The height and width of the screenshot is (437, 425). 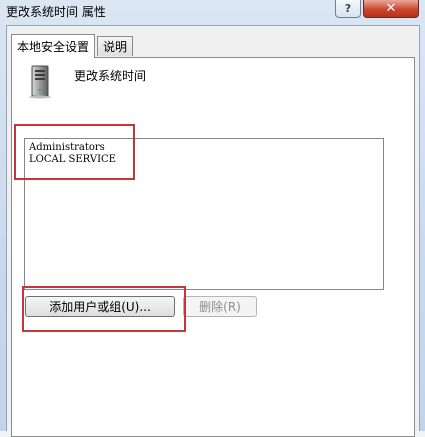 What do you see at coordinates (220, 306) in the screenshot?
I see `remove-button: 删除(R)` at bounding box center [220, 306].